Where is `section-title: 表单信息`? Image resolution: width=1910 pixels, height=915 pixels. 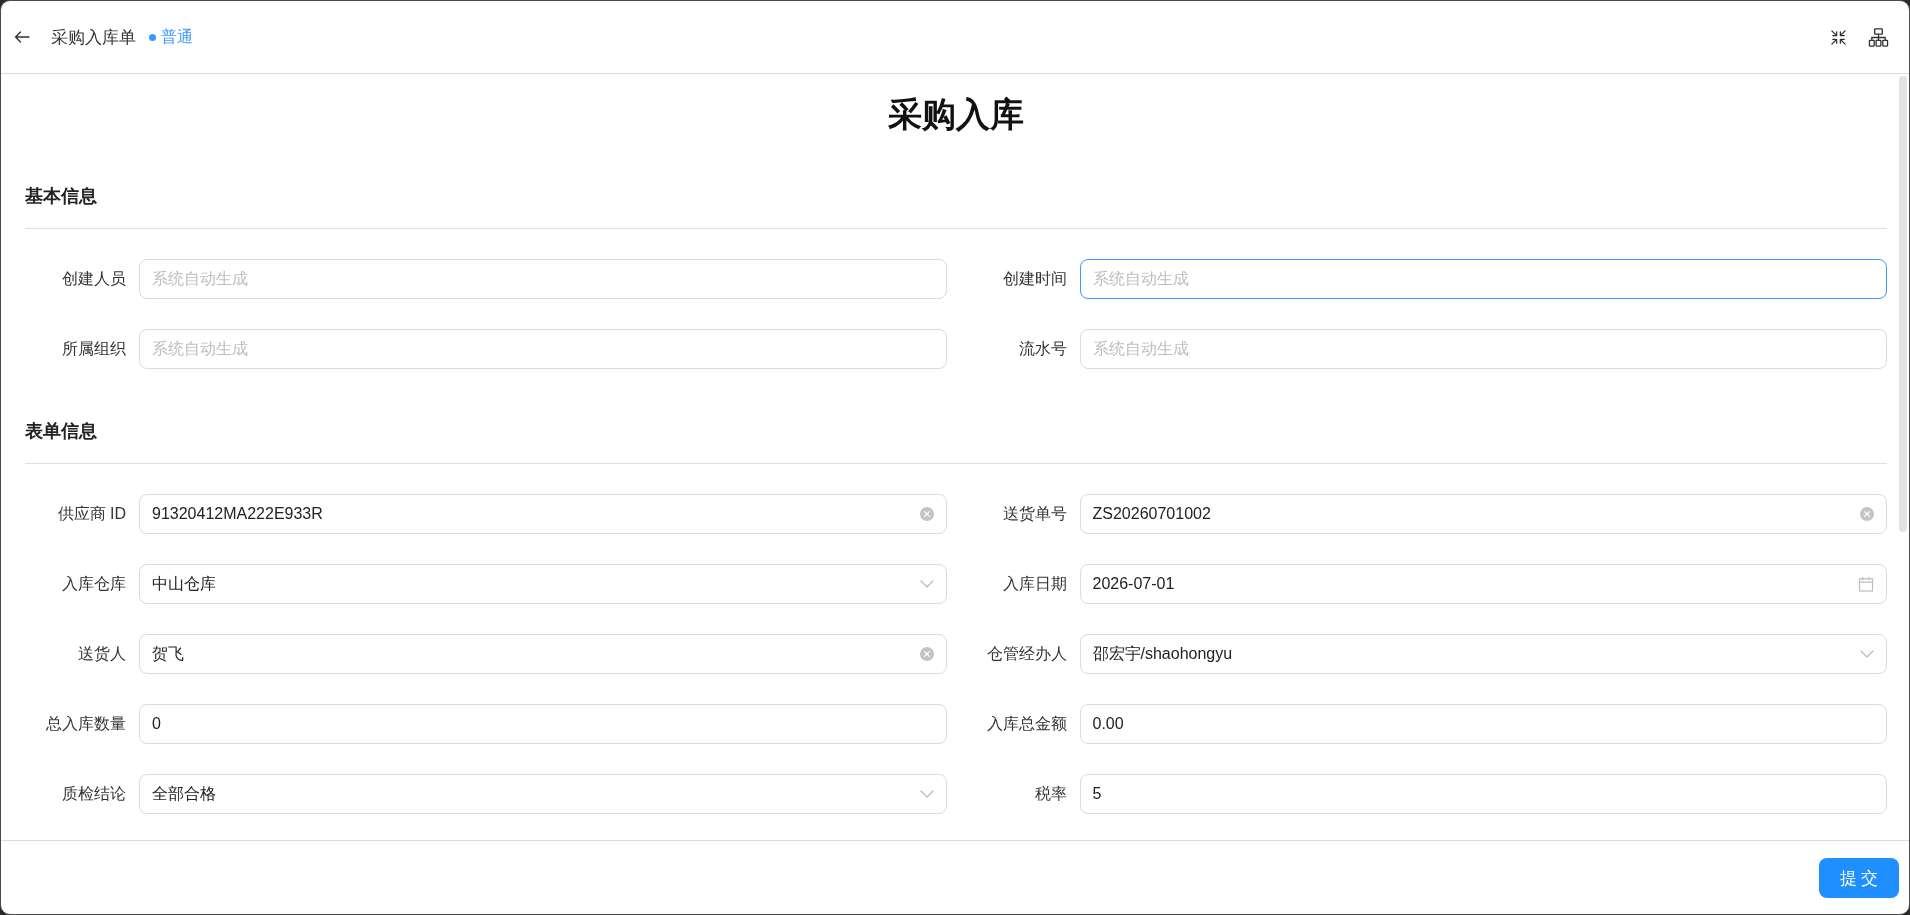 section-title: 表单信息 is located at coordinates (61, 431).